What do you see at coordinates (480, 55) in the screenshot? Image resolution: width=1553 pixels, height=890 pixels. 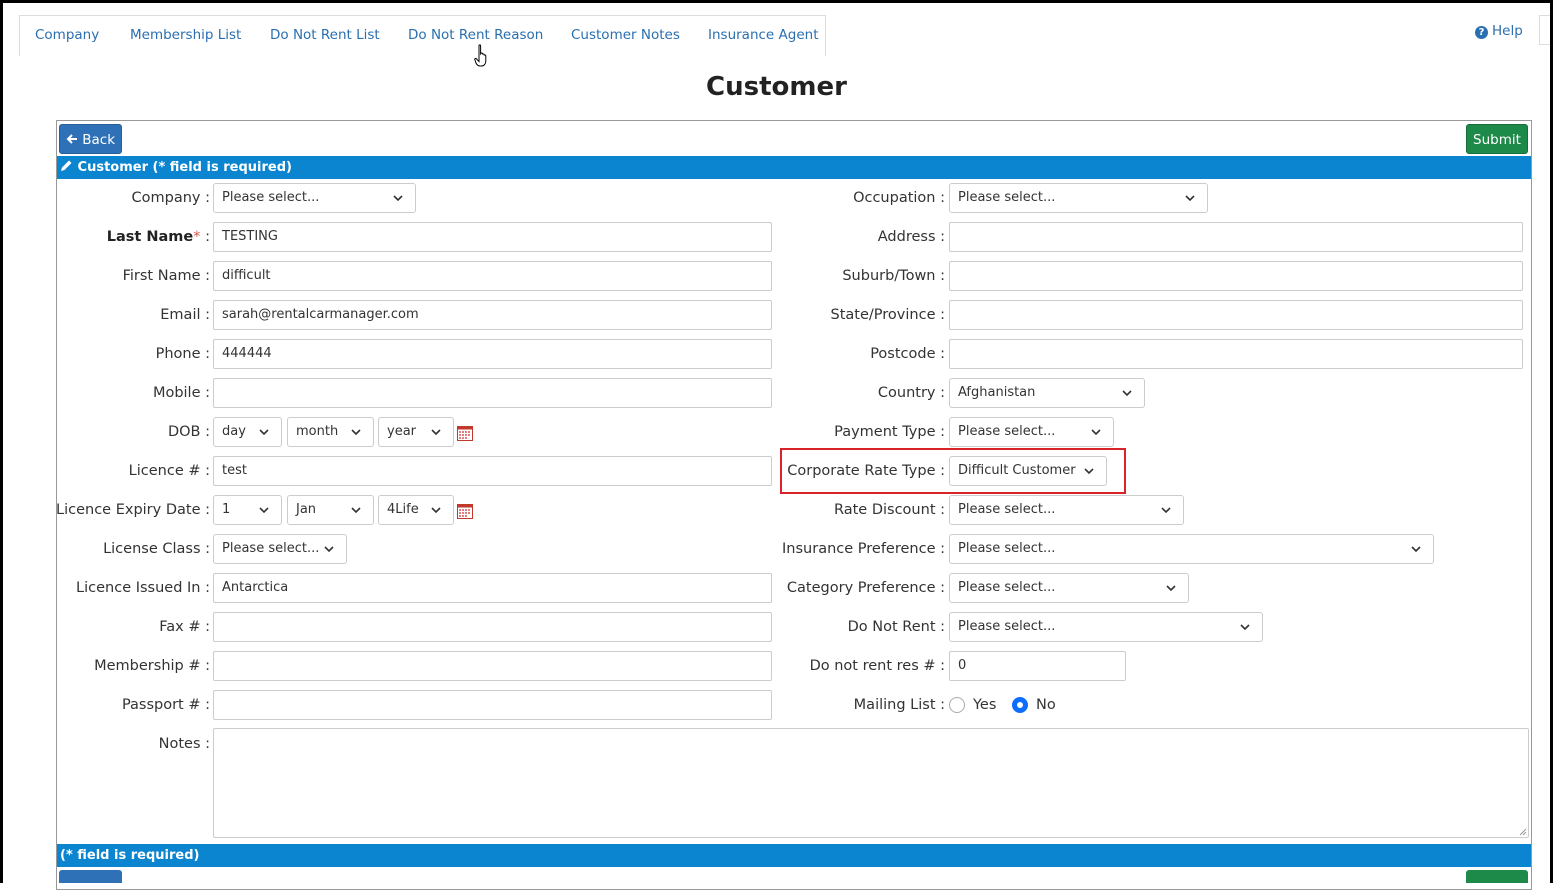 I see `hand-cursor-icon` at bounding box center [480, 55].